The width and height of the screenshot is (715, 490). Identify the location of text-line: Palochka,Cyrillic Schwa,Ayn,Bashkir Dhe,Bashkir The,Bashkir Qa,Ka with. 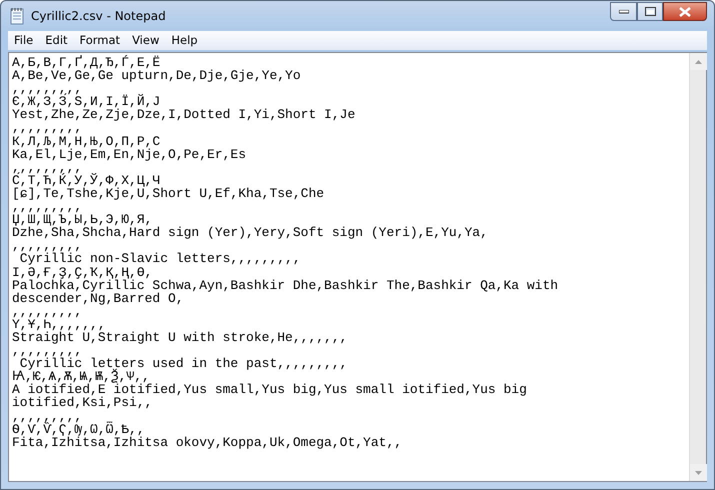
(286, 285).